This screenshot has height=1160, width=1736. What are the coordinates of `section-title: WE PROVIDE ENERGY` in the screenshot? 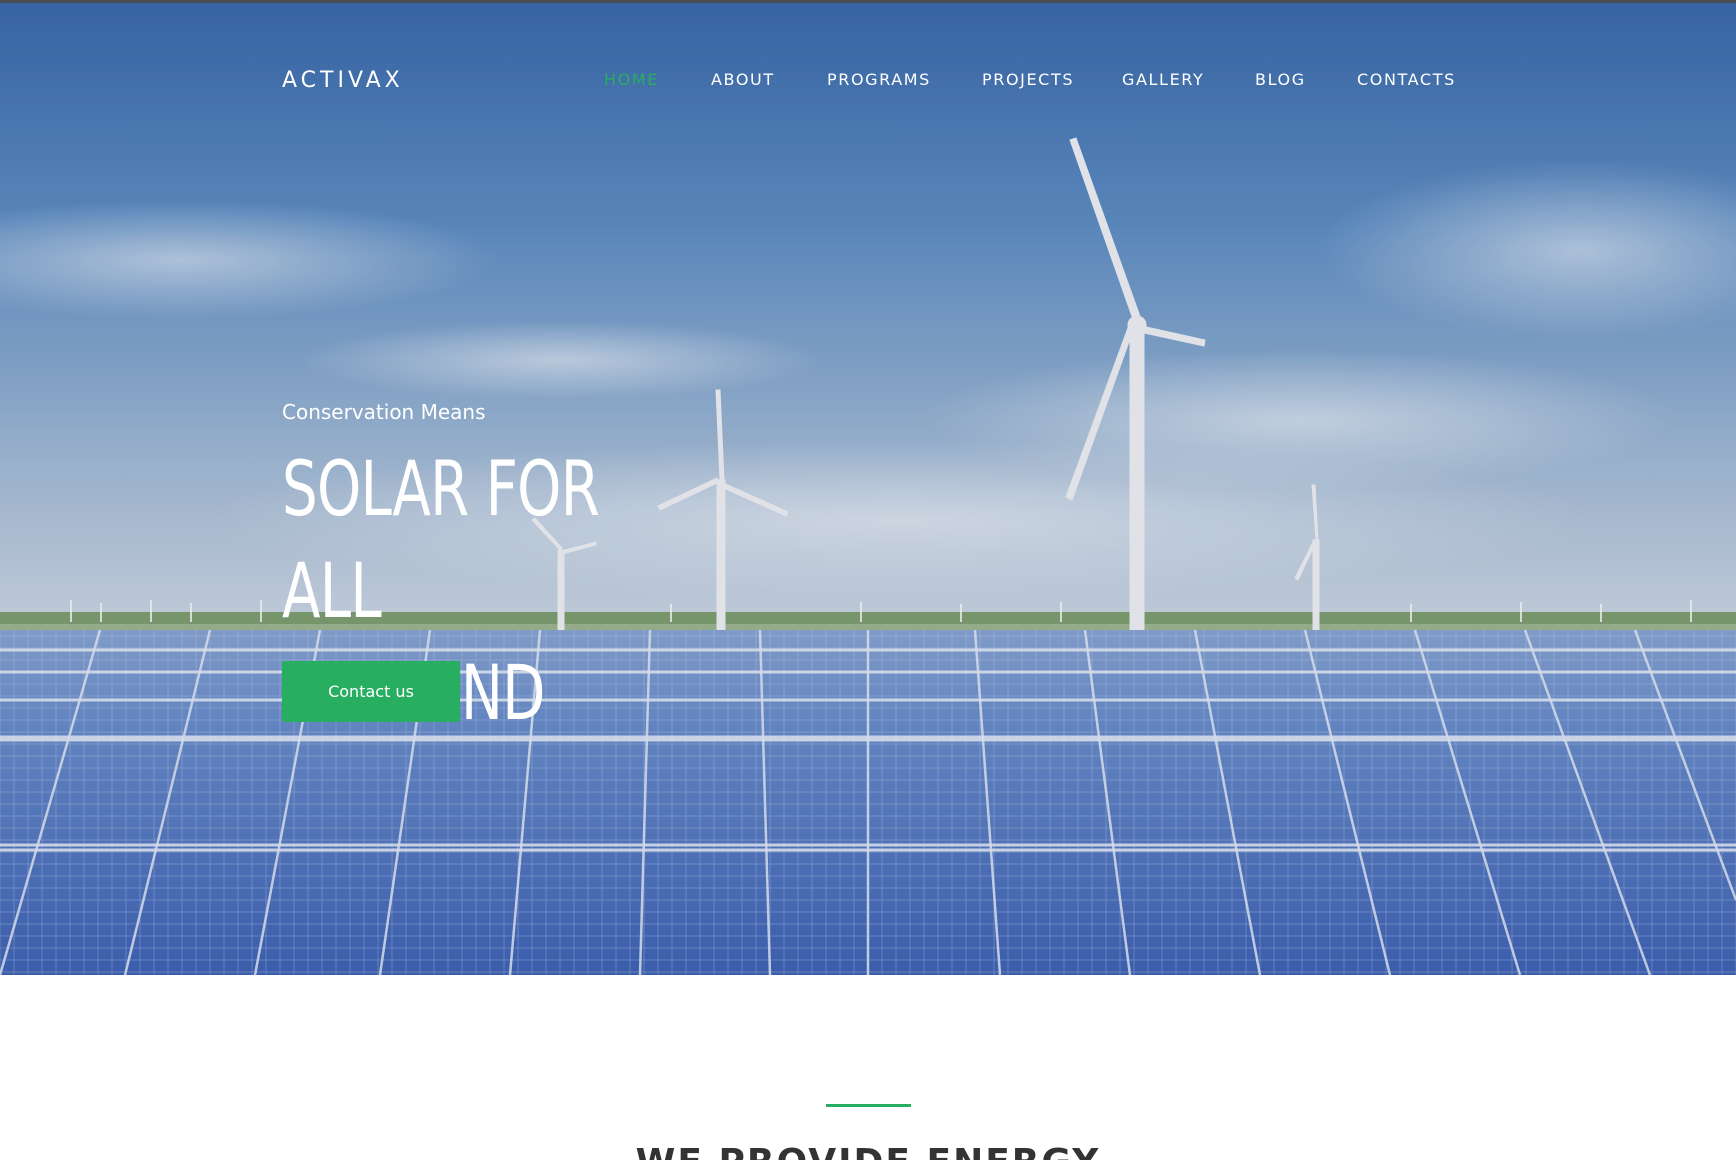 It's located at (868, 1151).